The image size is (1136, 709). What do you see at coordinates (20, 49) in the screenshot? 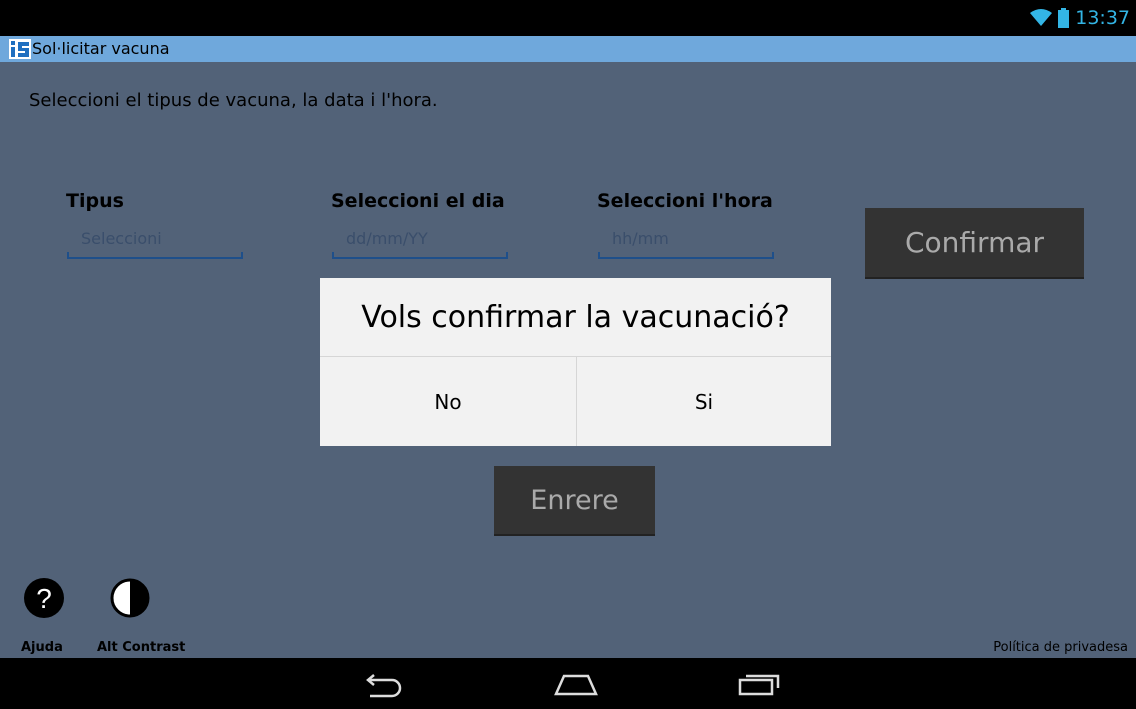
I see `app-logo-icon` at bounding box center [20, 49].